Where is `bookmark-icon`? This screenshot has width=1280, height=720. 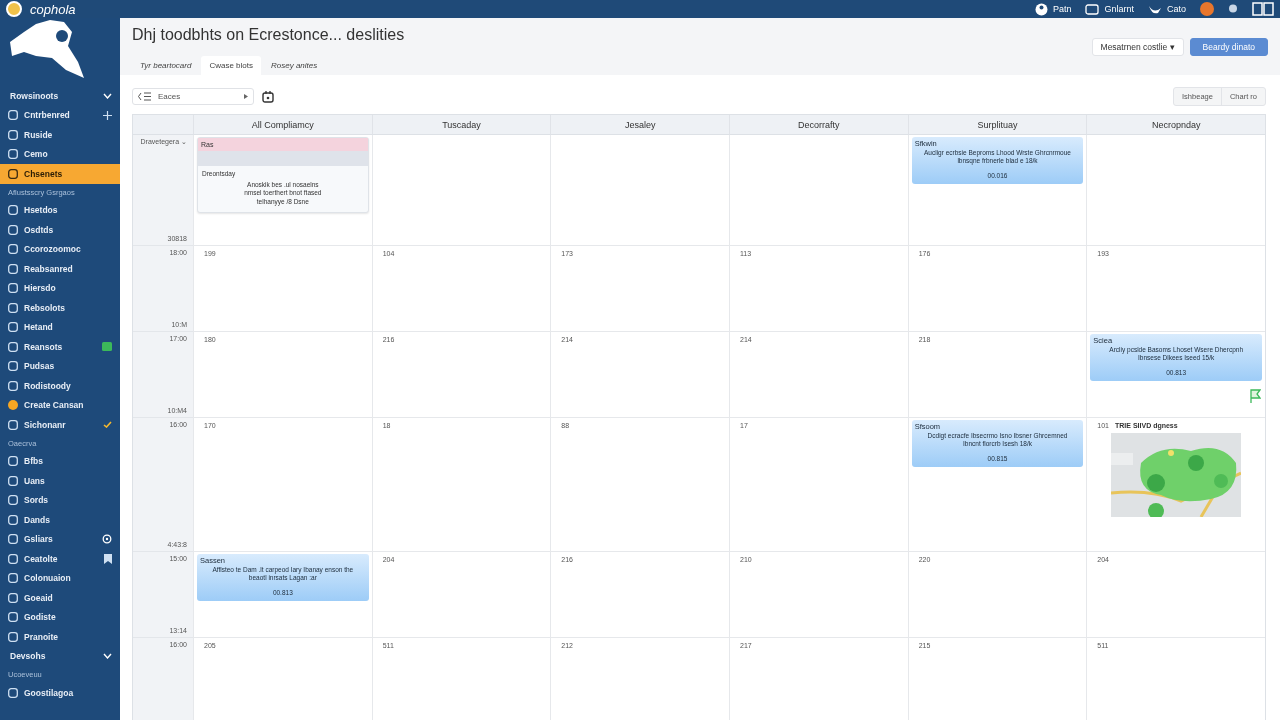 bookmark-icon is located at coordinates (108, 558).